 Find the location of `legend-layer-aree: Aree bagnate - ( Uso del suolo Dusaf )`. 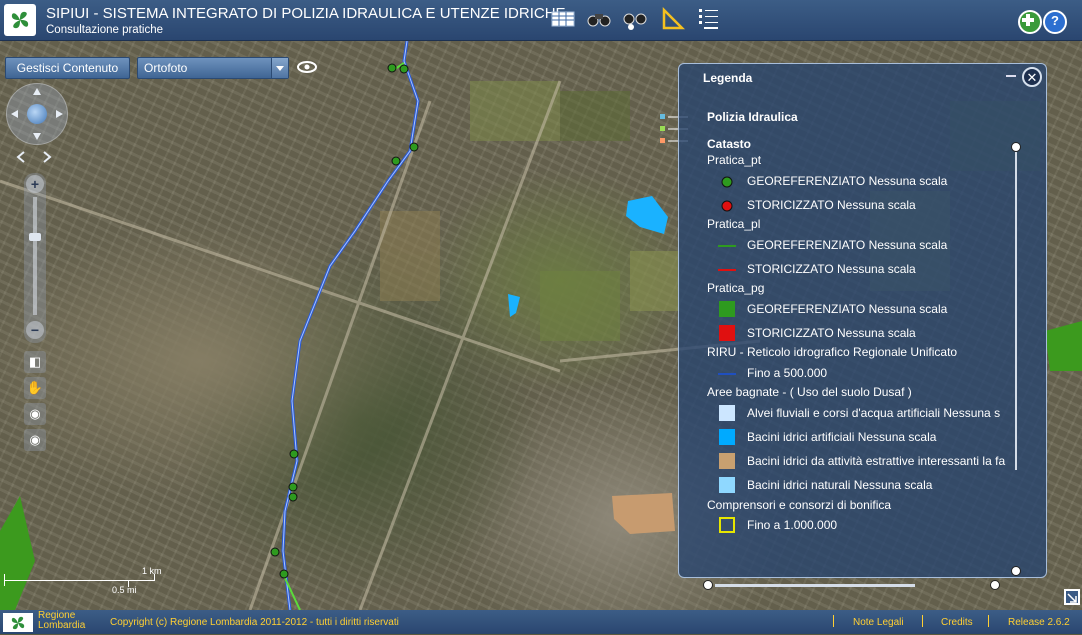

legend-layer-aree: Aree bagnate - ( Uso del suolo Dusaf ) is located at coordinates (809, 392).